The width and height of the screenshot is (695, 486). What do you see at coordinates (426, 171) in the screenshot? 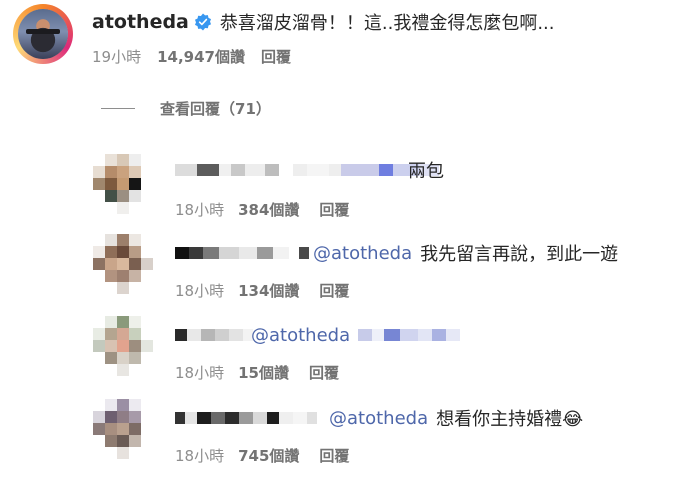
I see `reply-text: 兩包` at bounding box center [426, 171].